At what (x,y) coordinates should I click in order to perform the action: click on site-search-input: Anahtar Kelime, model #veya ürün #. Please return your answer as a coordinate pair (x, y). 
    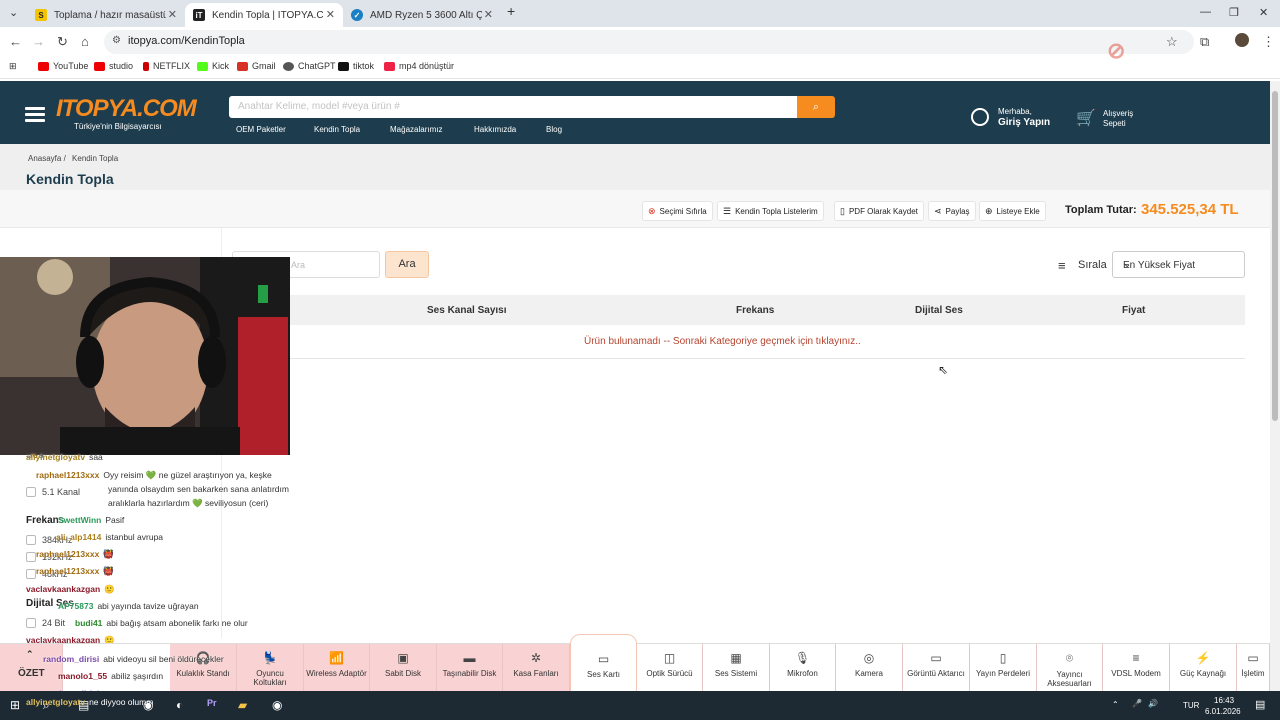
    Looking at the image, I should click on (513, 107).